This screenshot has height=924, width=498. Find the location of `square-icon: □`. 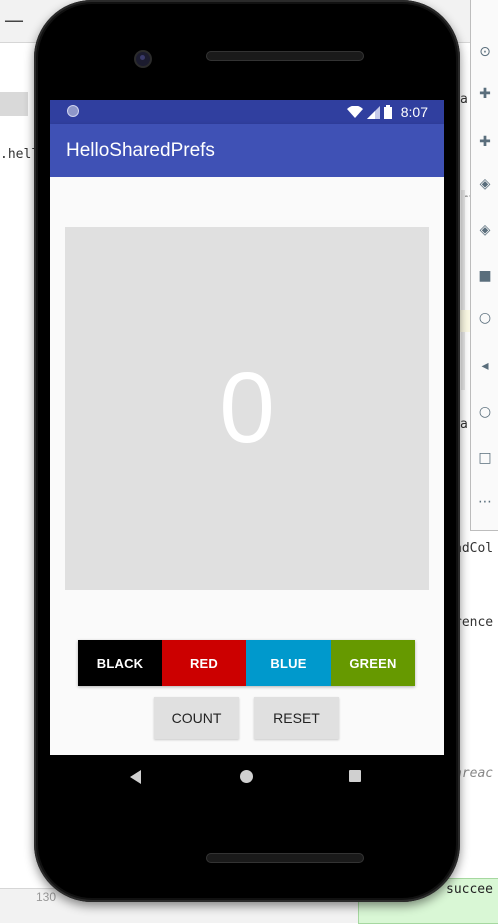

square-icon: □ is located at coordinates (485, 458).